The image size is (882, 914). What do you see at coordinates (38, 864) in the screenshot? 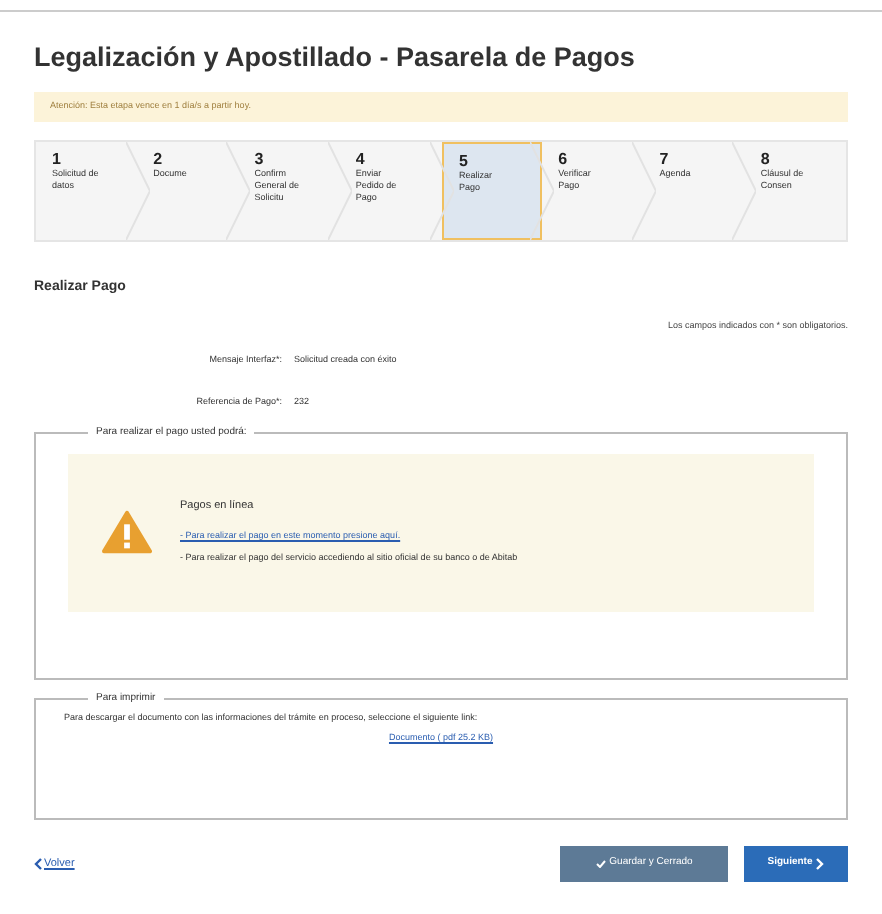
I see `chevron-left-icon` at bounding box center [38, 864].